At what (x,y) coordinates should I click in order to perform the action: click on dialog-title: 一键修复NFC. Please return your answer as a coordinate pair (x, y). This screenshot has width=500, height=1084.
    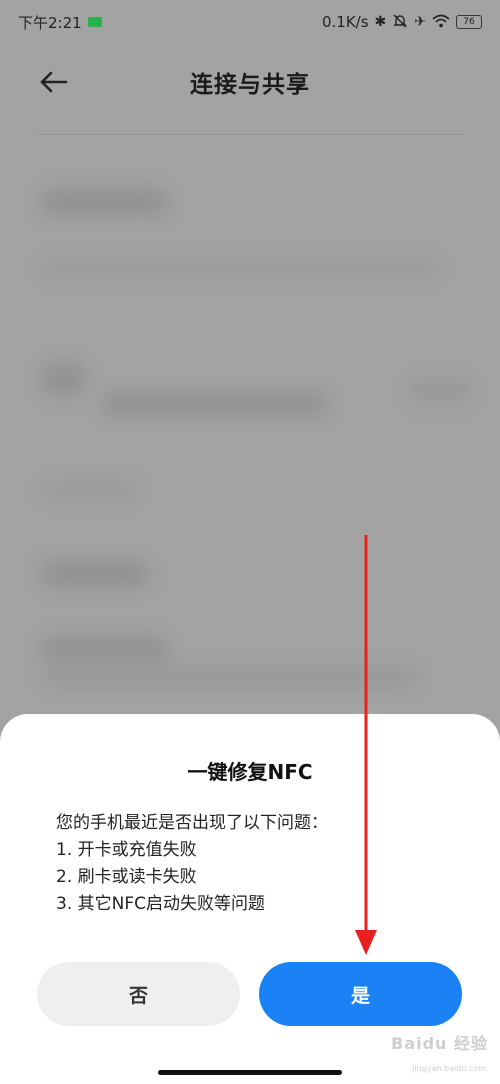
    Looking at the image, I should click on (250, 772).